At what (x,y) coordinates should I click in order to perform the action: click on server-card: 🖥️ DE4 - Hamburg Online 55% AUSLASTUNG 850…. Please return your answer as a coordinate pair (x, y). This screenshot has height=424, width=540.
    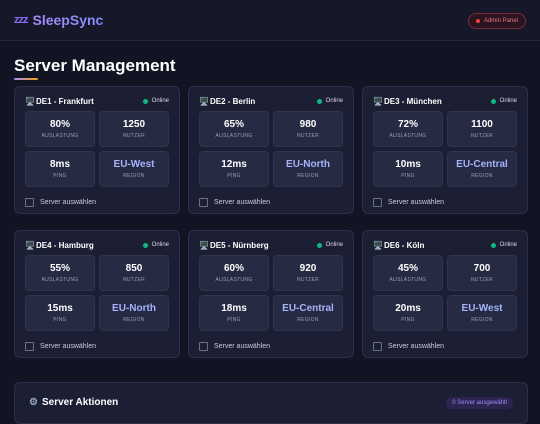
    Looking at the image, I should click on (97, 294).